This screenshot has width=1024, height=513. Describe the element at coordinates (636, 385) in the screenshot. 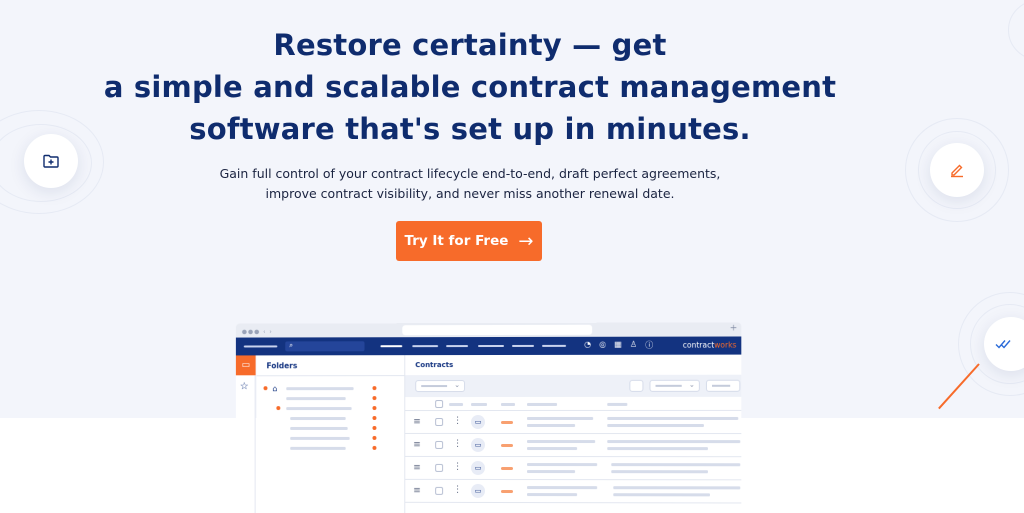

I see `view-toggle` at that location.